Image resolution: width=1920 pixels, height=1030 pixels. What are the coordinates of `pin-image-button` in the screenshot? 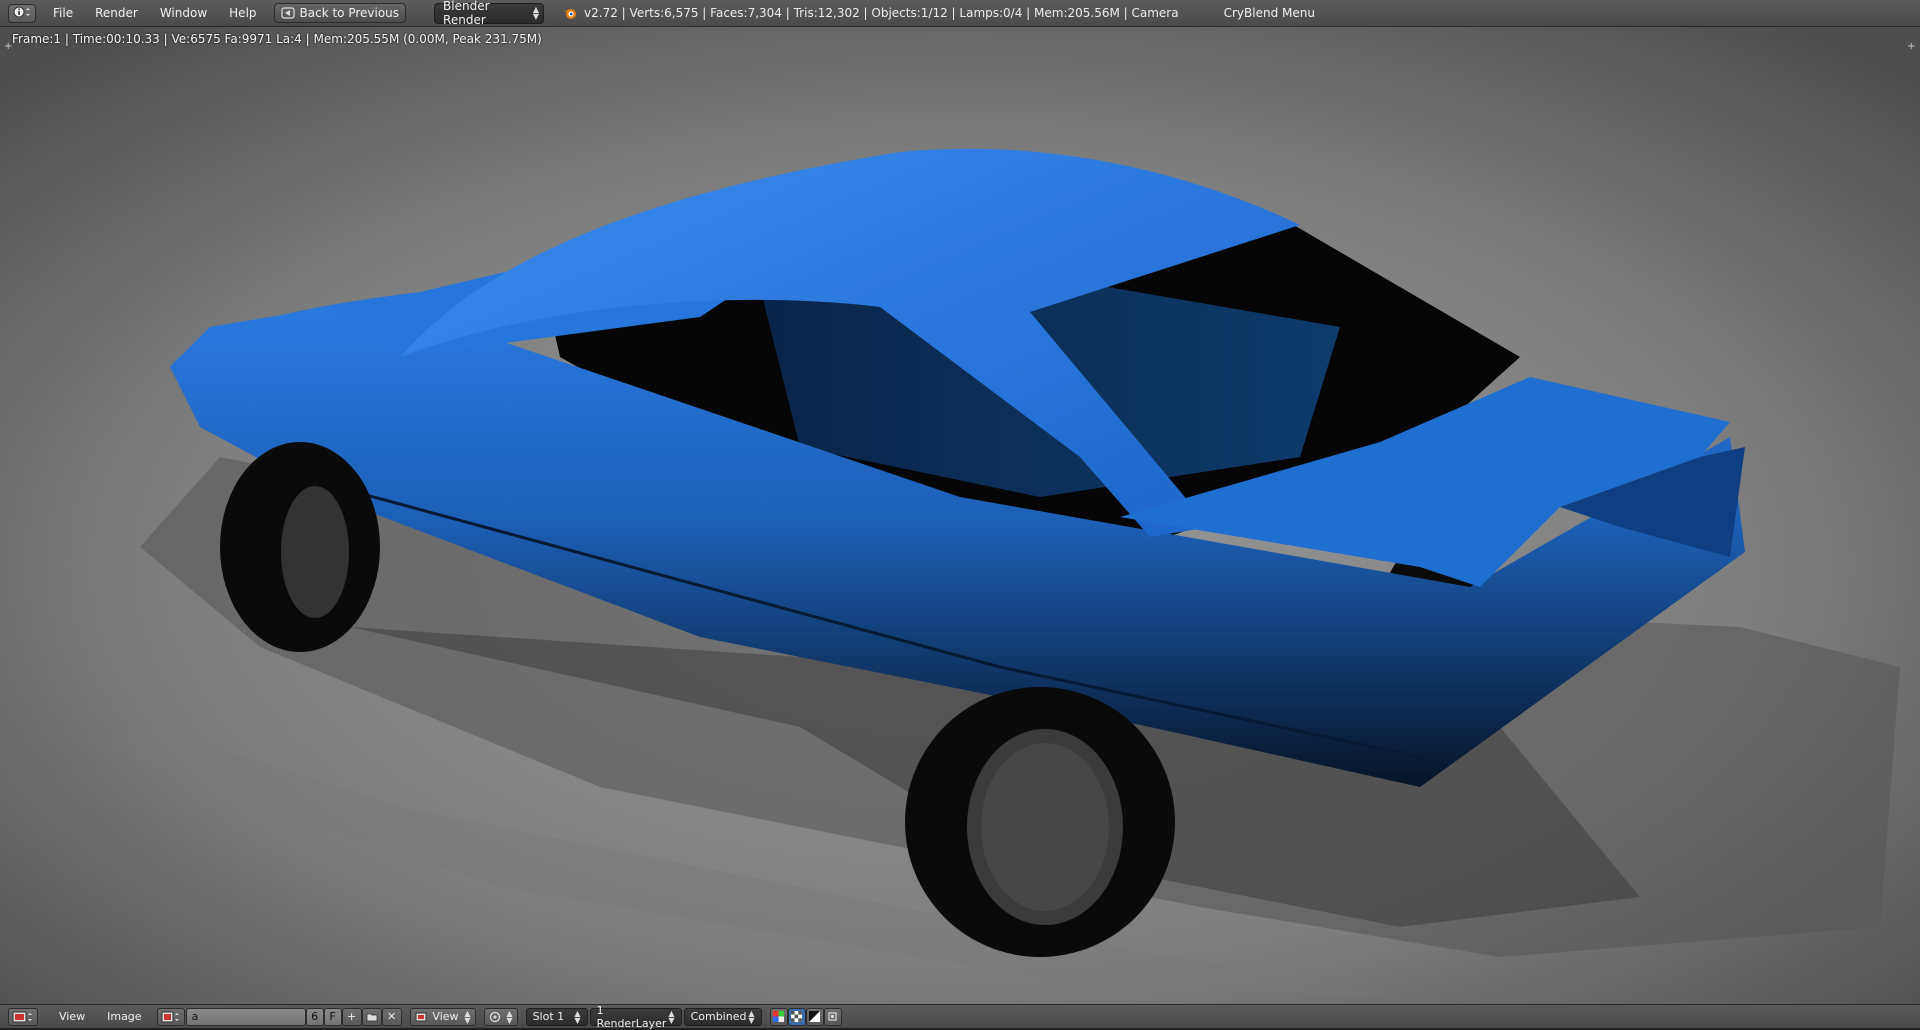 It's located at (832, 1016).